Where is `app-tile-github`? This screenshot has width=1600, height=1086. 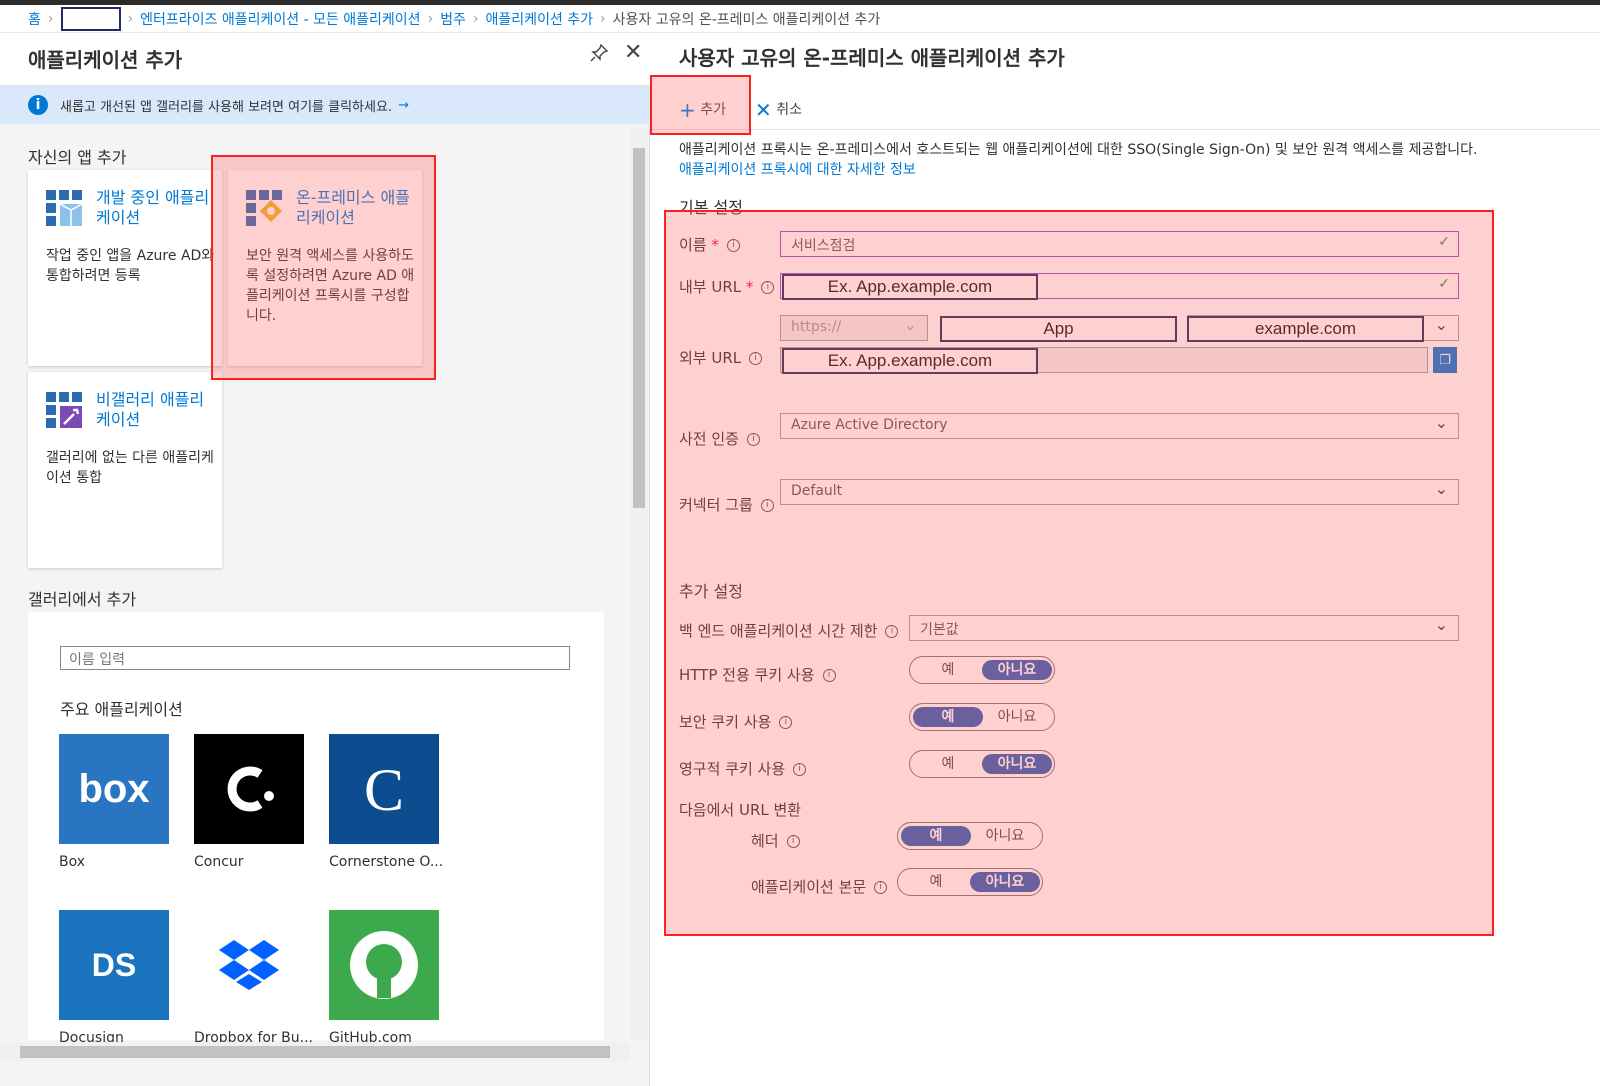
app-tile-github is located at coordinates (384, 965).